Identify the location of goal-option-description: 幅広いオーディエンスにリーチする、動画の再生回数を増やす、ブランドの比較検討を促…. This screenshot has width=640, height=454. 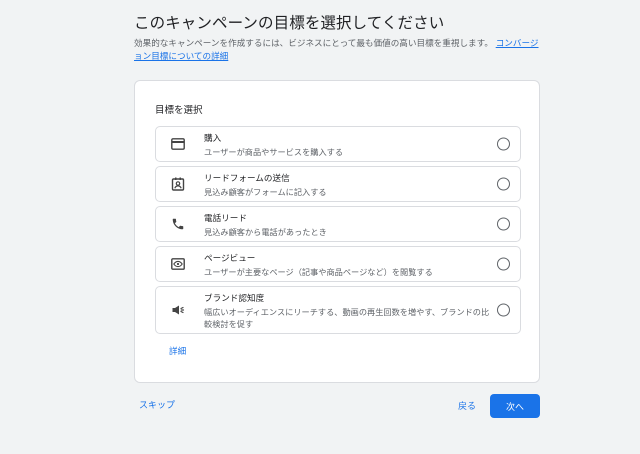
(347, 318).